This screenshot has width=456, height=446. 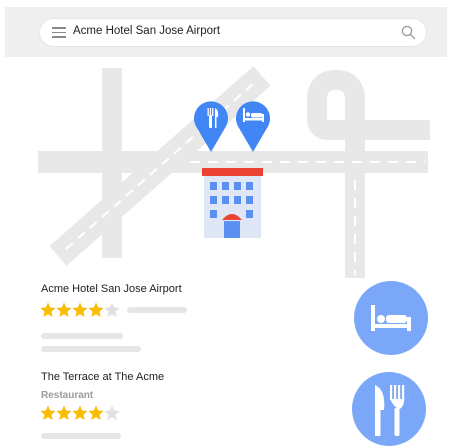 I want to click on hotel-building-icon, so click(x=232, y=203).